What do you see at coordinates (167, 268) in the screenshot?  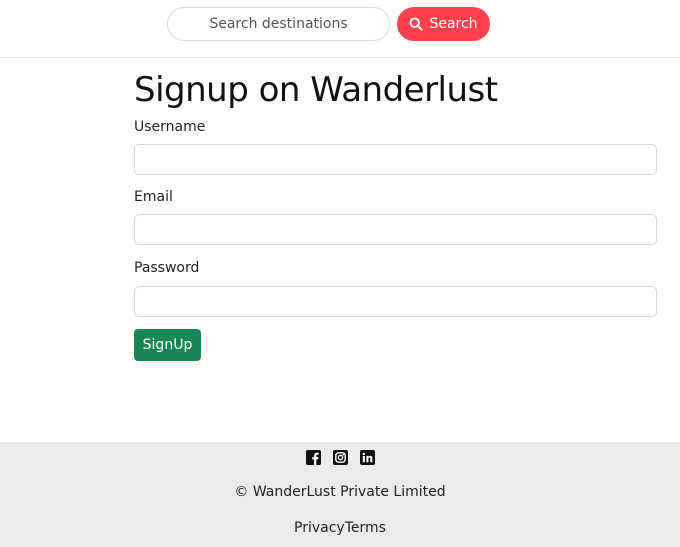 I see `password-label: Password` at bounding box center [167, 268].